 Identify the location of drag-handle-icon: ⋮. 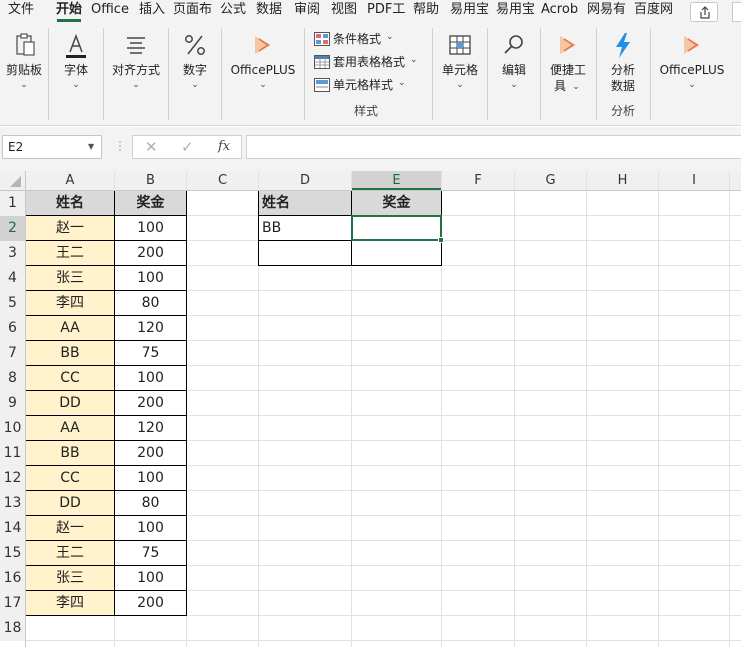
(120, 146).